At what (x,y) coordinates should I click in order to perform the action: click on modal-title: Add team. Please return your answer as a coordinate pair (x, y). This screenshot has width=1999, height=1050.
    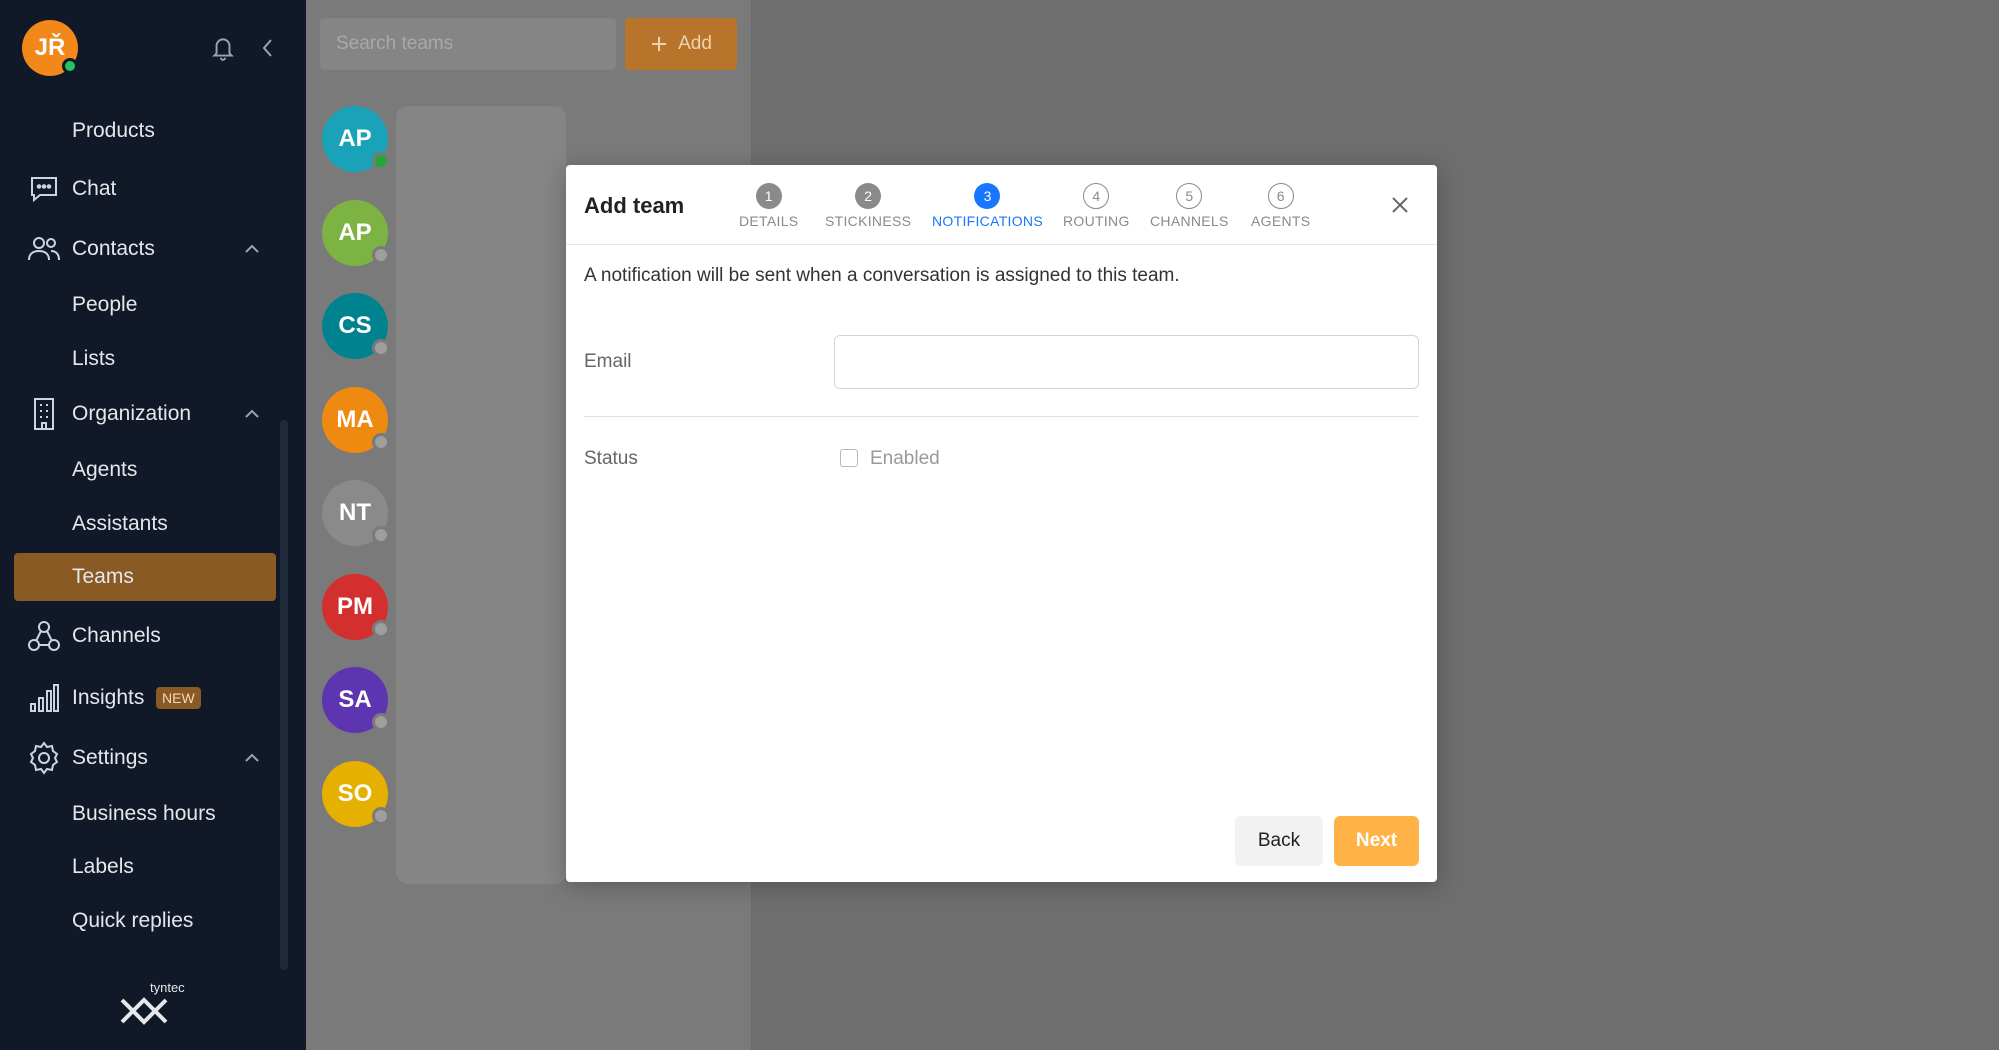
    Looking at the image, I should click on (634, 205).